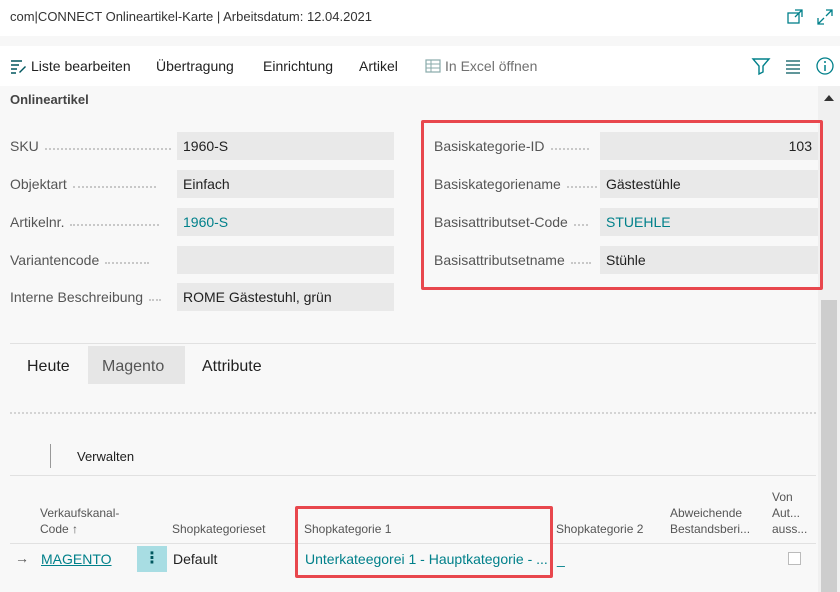 The width and height of the screenshot is (840, 592). What do you see at coordinates (285, 146) in the screenshot?
I see `sku-field: 1960-S` at bounding box center [285, 146].